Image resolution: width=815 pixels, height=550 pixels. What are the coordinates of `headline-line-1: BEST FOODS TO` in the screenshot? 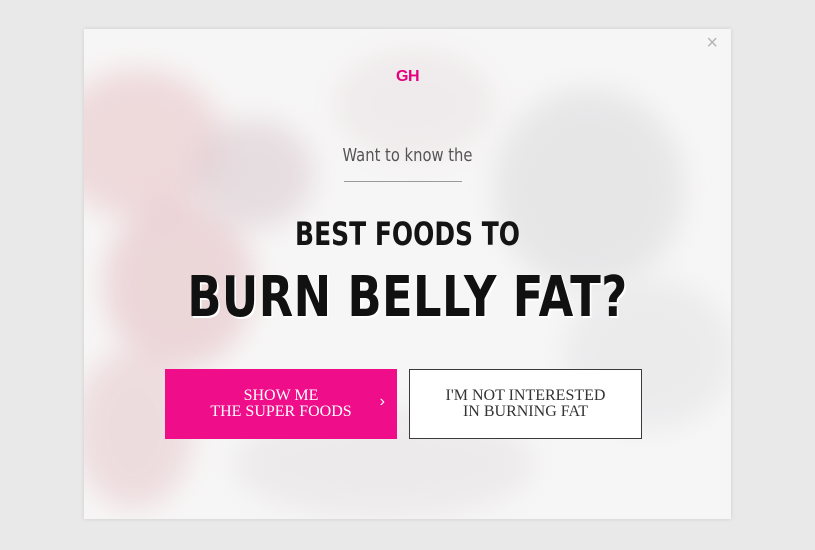 It's located at (407, 234).